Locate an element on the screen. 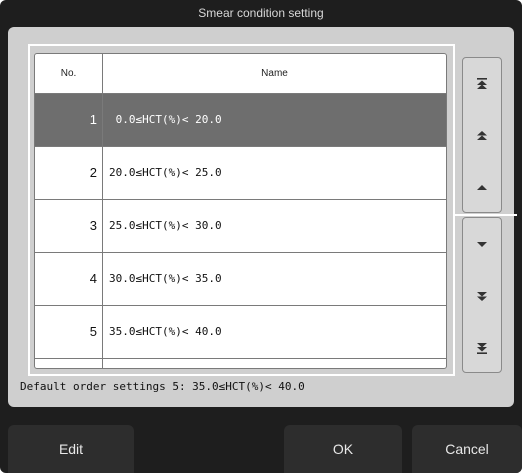  line-up-icon is located at coordinates (482, 187).